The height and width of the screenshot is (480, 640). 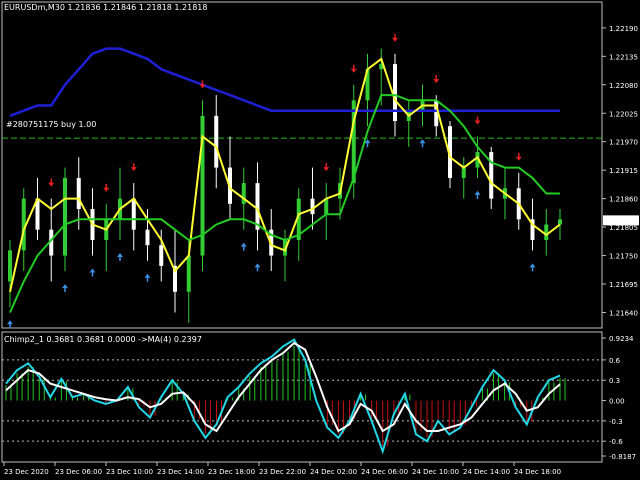 What do you see at coordinates (284, 82) in the screenshot?
I see `slow-ma-line` at bounding box center [284, 82].